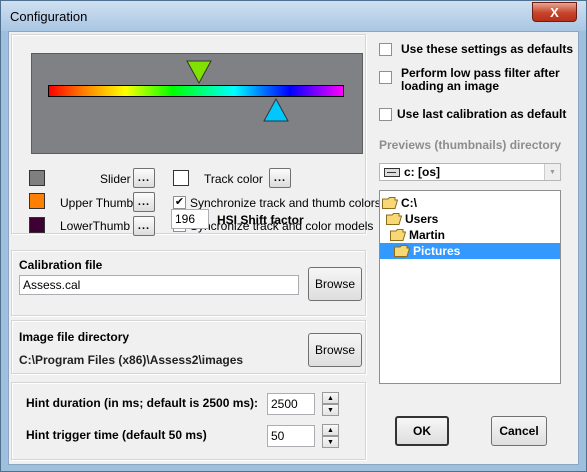 The height and width of the screenshot is (472, 587). I want to click on close-button: X, so click(554, 12).